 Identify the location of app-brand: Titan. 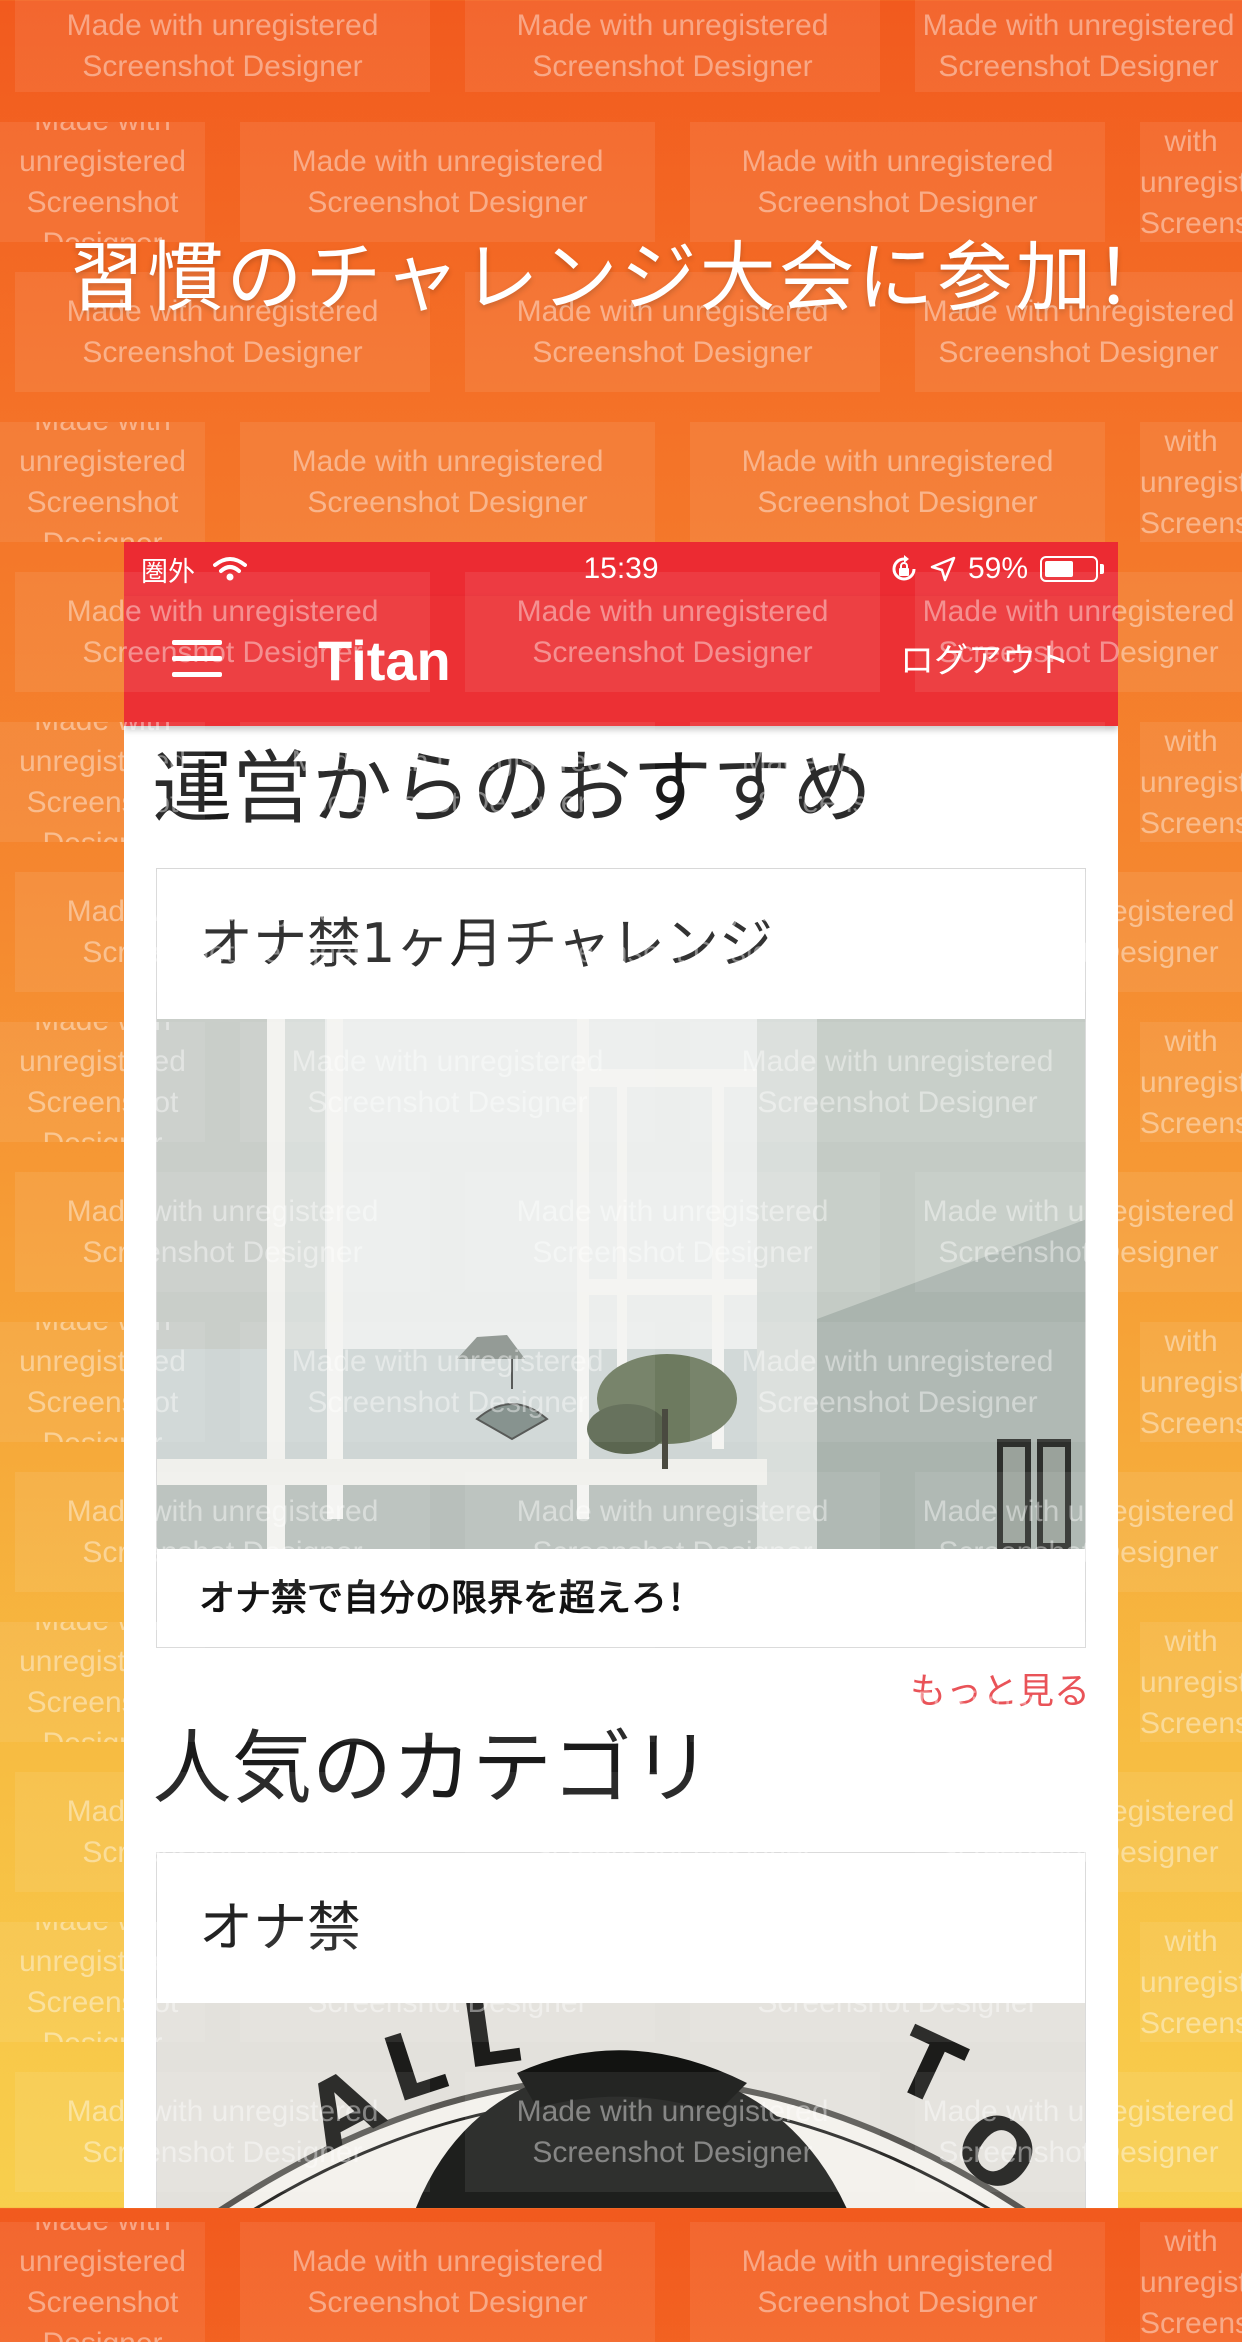
(384, 661).